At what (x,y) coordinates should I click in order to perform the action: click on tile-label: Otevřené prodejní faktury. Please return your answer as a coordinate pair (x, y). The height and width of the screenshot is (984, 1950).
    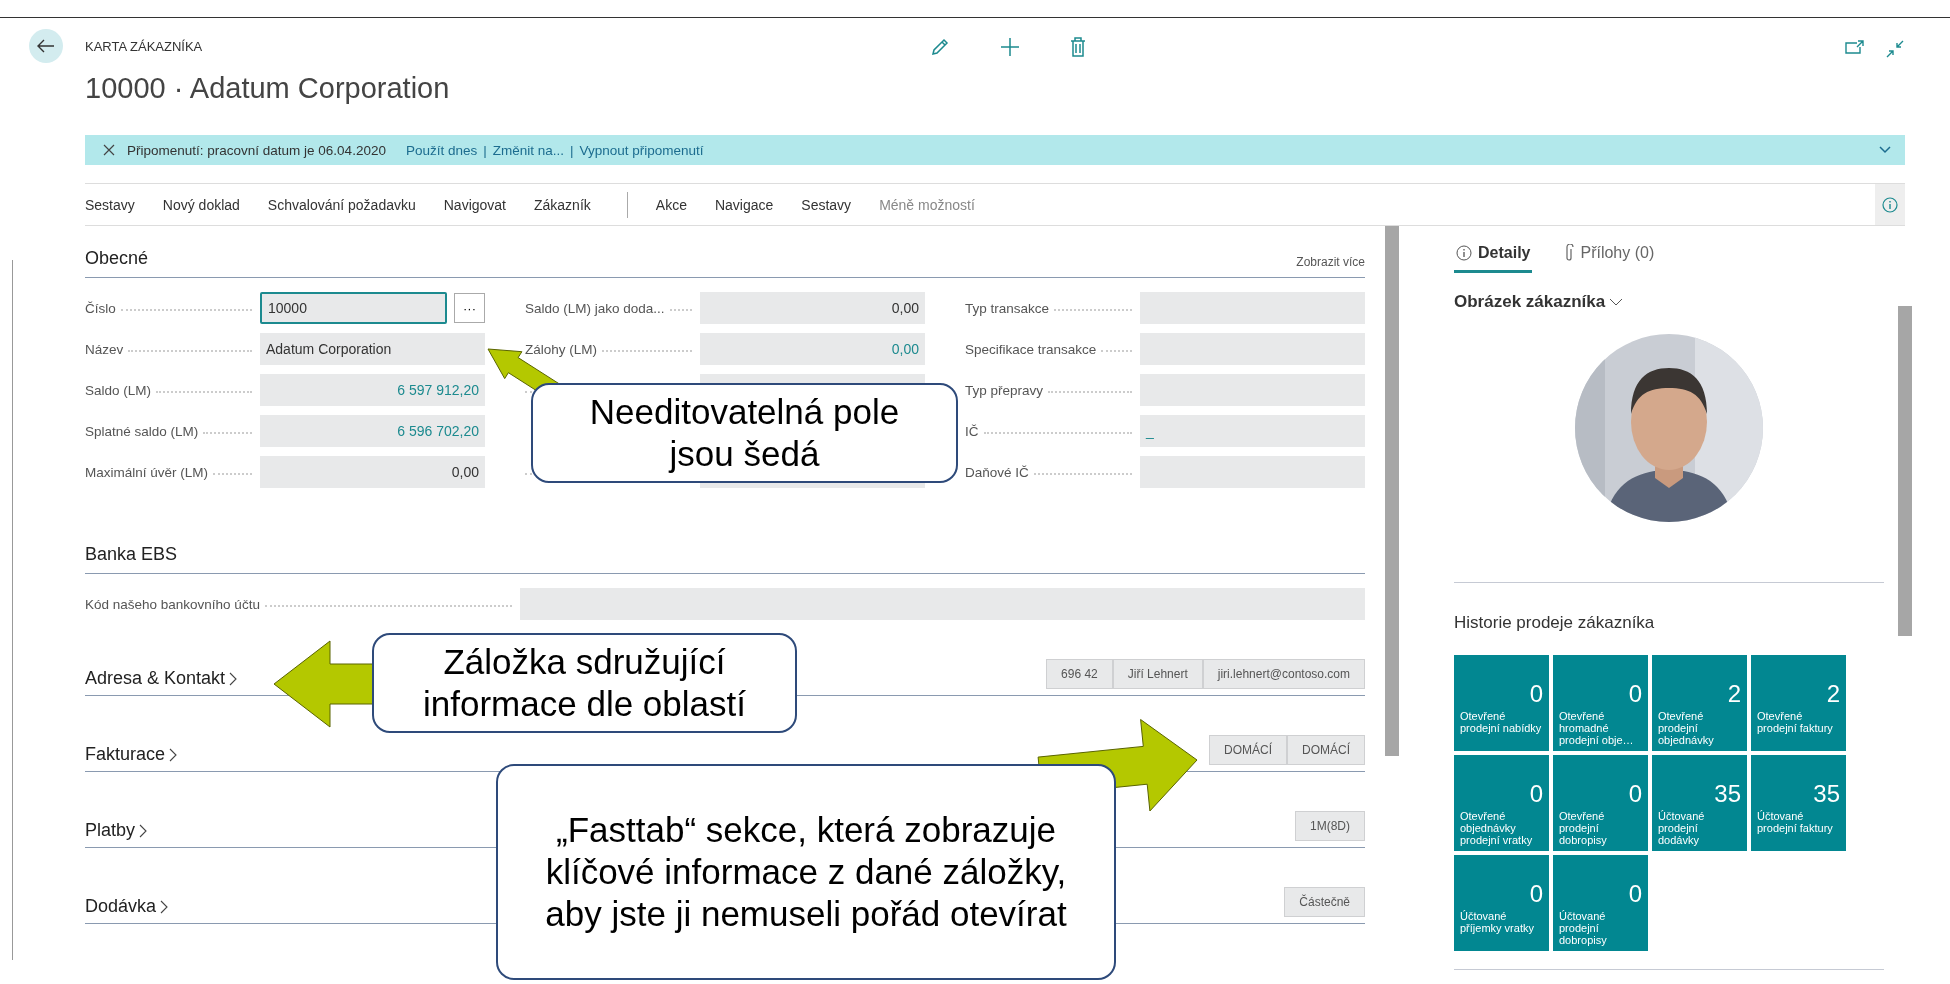
    Looking at the image, I should click on (1795, 723).